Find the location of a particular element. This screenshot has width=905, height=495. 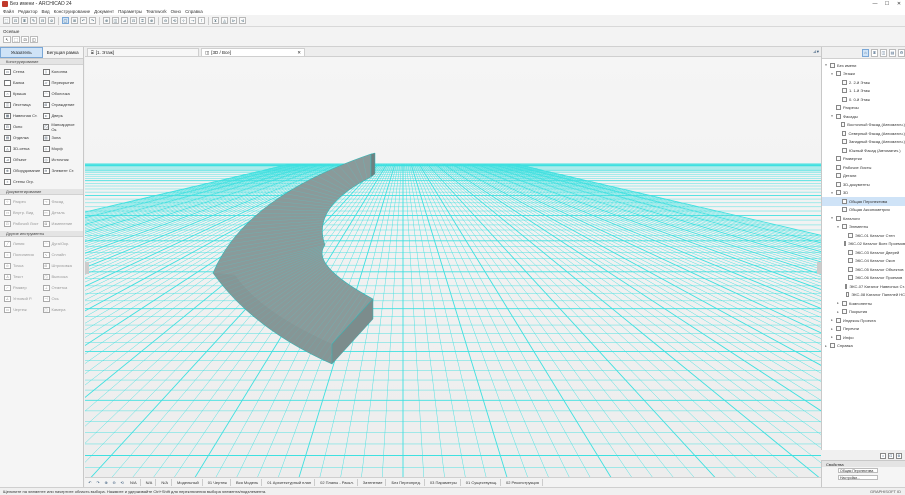

tool-button: ◬ 3D-сетка is located at coordinates (23, 148).